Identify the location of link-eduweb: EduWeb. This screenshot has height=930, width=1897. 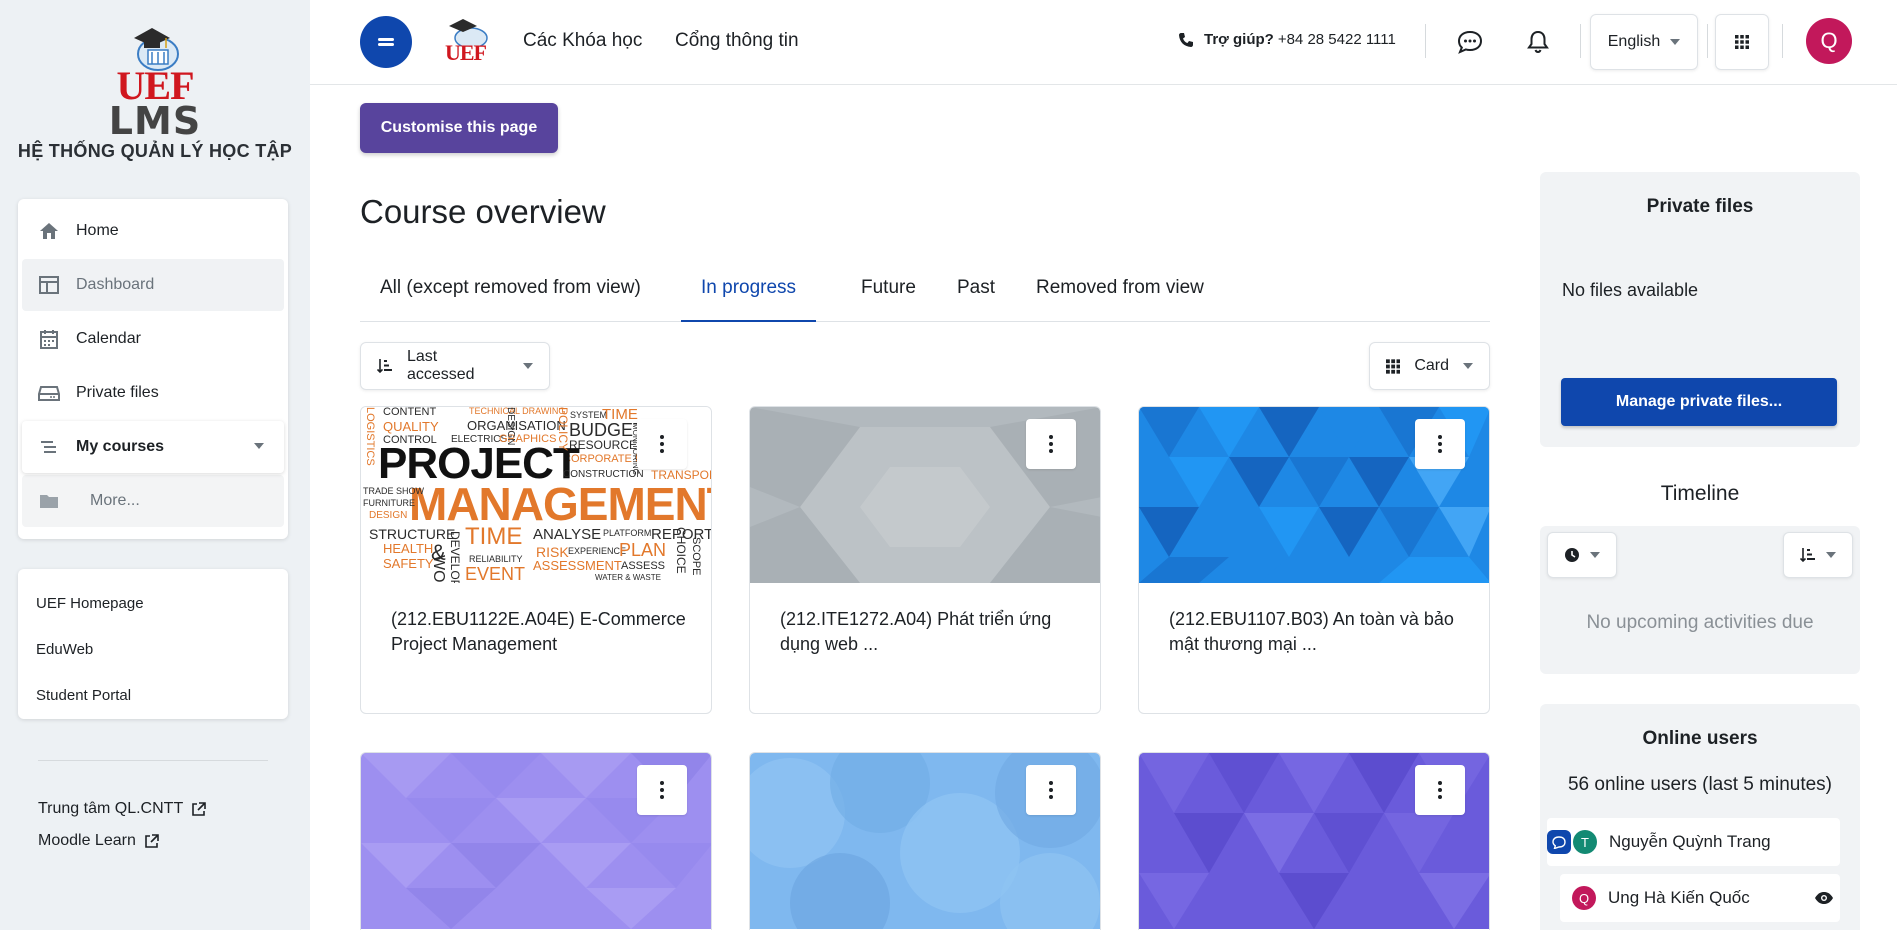
(153, 650).